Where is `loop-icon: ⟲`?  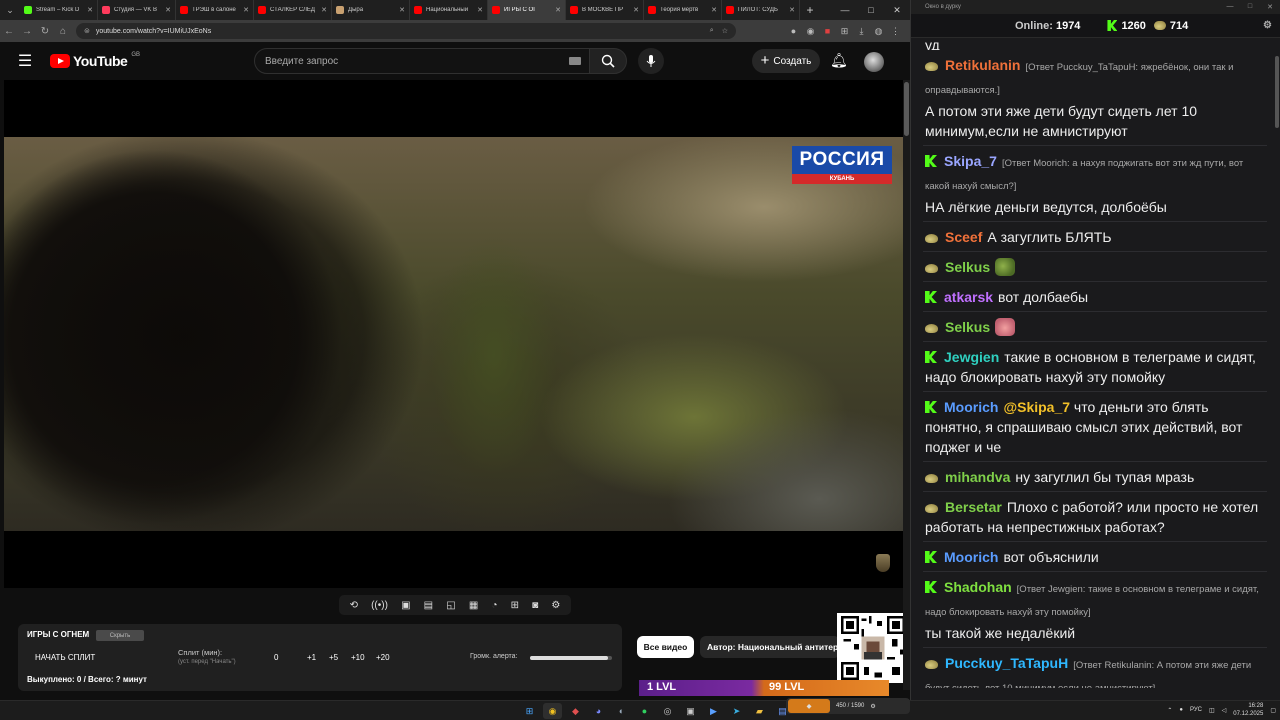
loop-icon: ⟲ is located at coordinates (354, 605).